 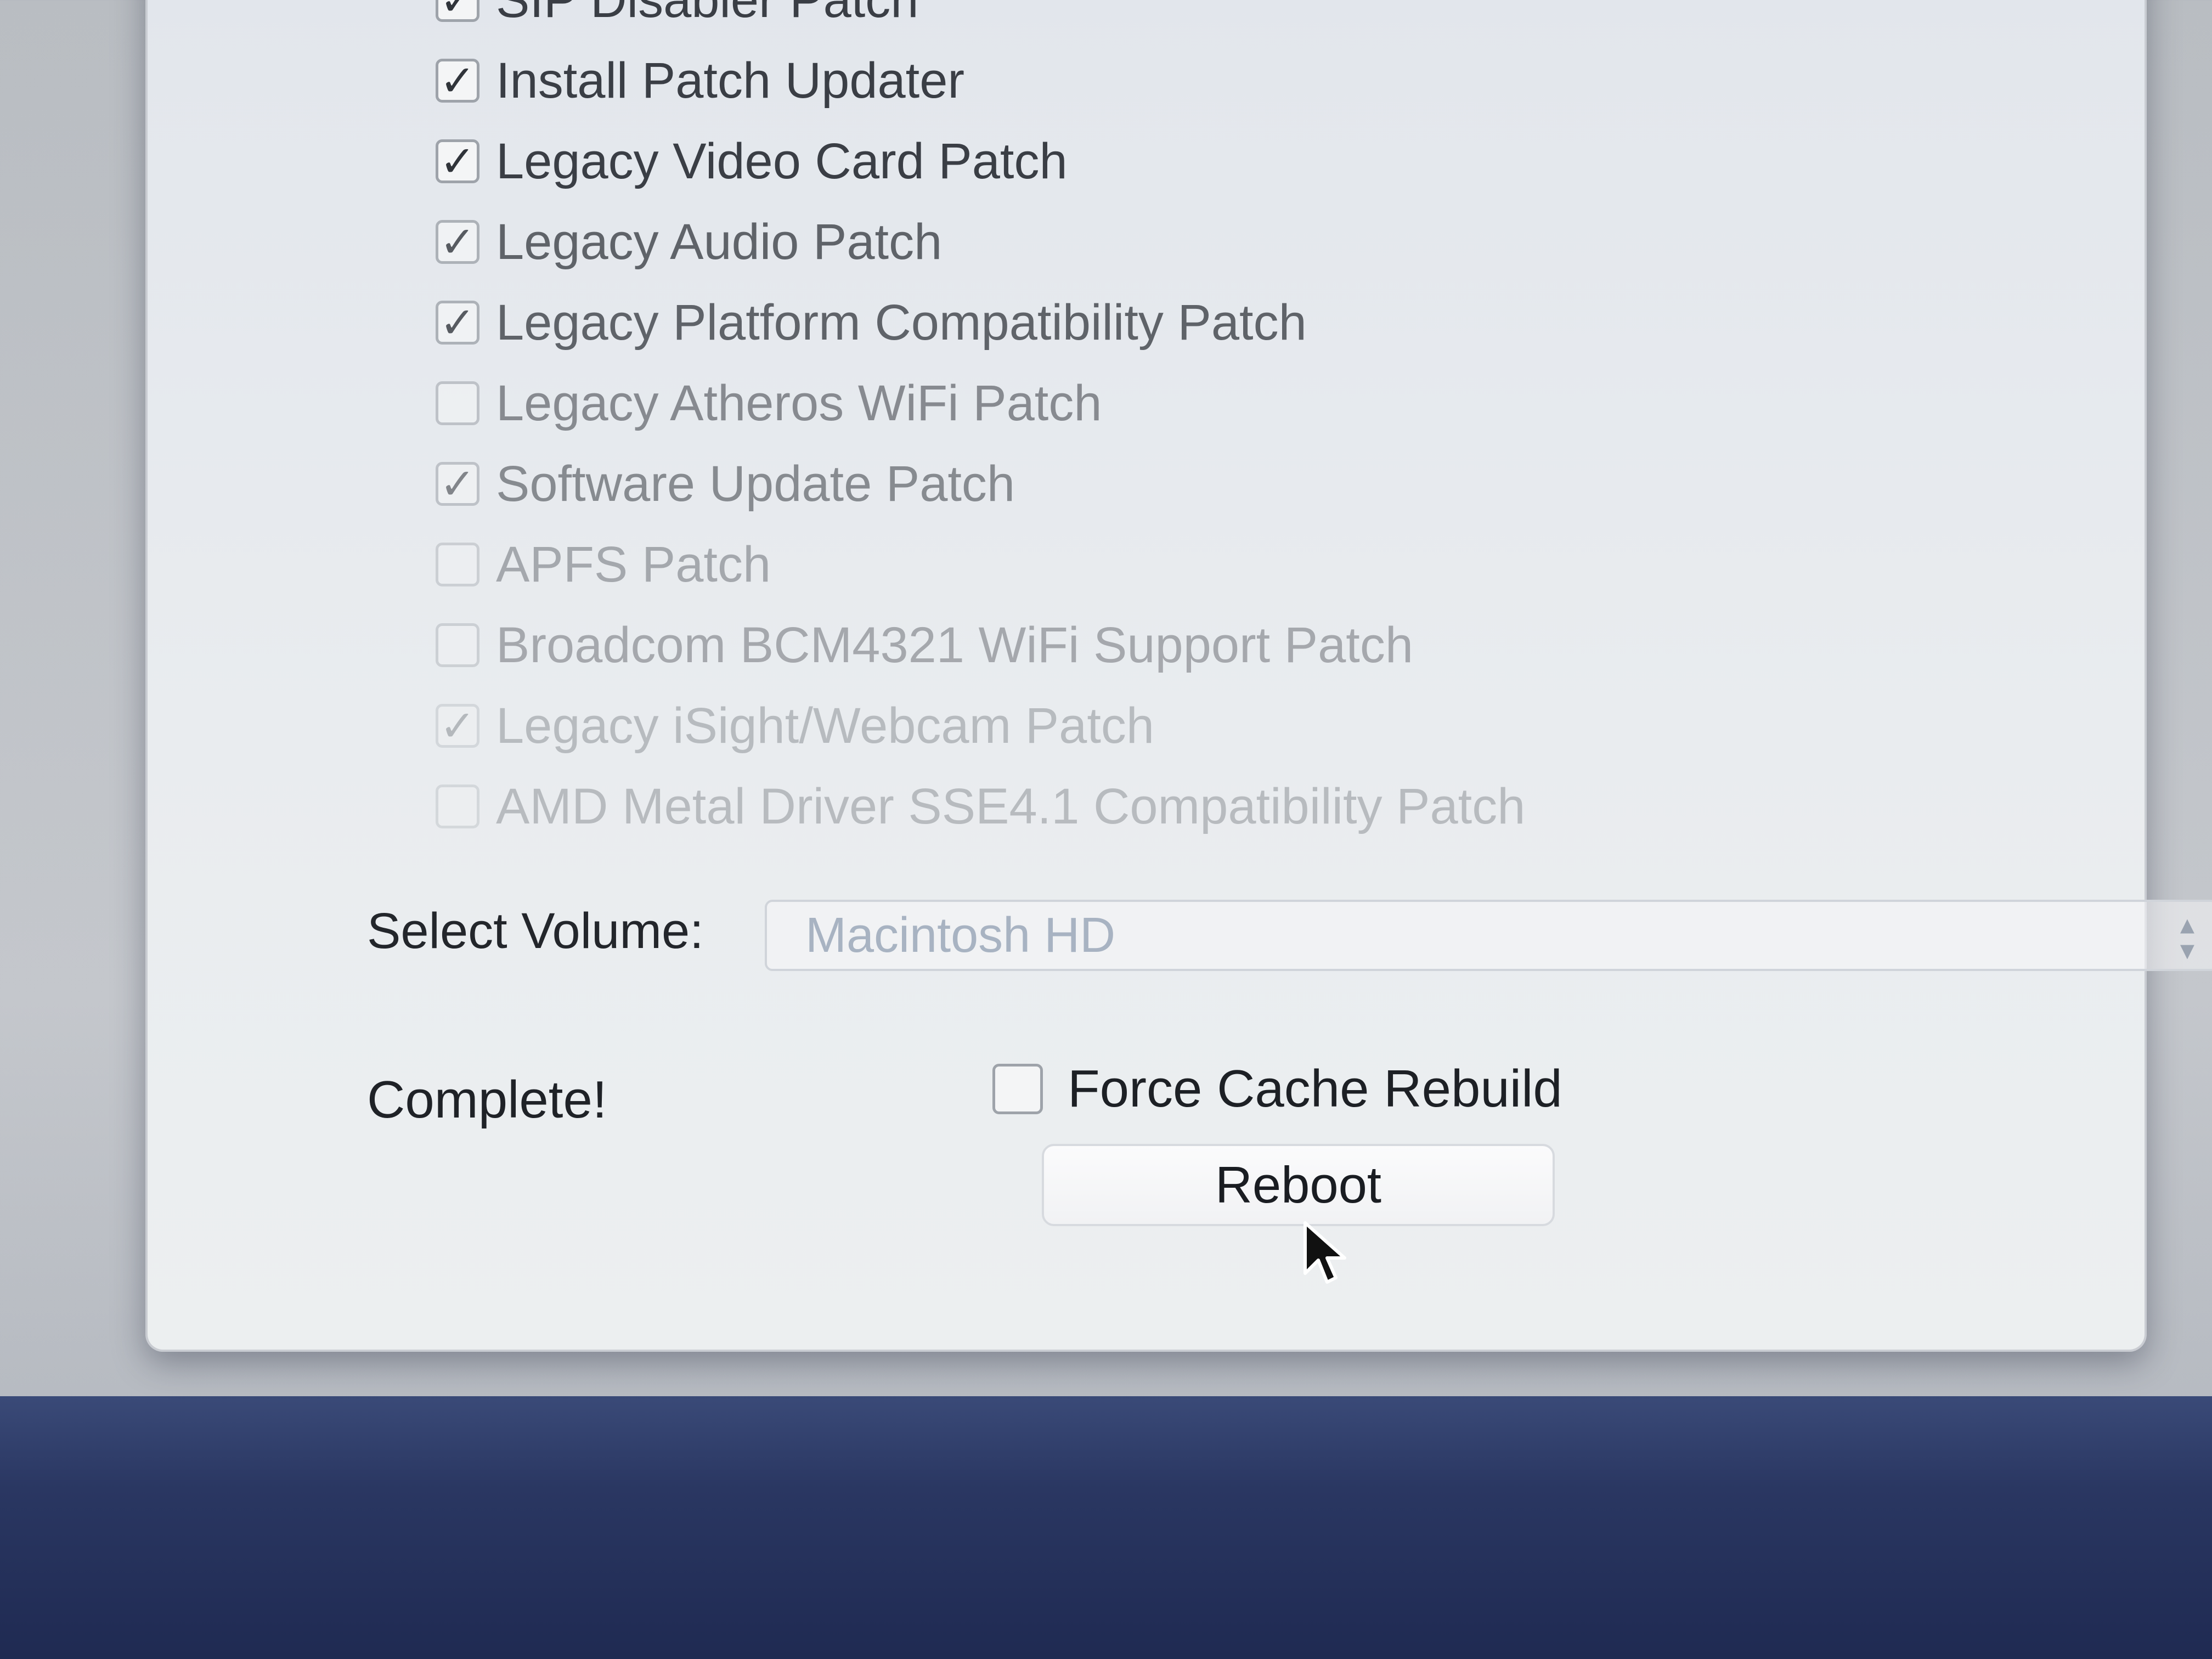 I want to click on patch-row-software-update: ✓ Software Update Patch, so click(x=725, y=484).